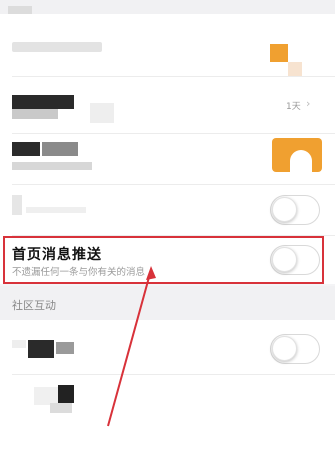  I want to click on arrow-head, so click(151, 273).